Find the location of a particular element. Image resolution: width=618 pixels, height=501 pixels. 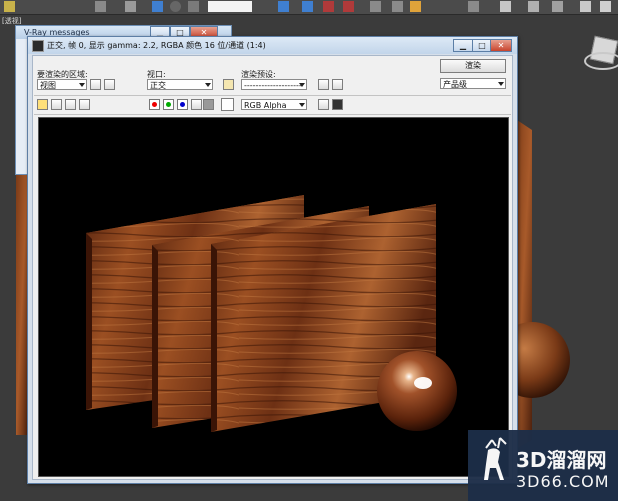

channel-value: RGB Alpha is located at coordinates (265, 105).